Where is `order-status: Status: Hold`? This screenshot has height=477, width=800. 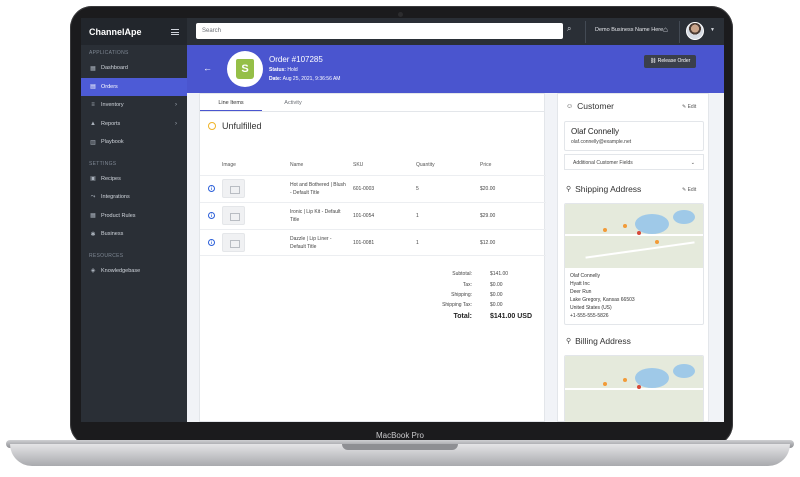 order-status: Status: Hold is located at coordinates (283, 70).